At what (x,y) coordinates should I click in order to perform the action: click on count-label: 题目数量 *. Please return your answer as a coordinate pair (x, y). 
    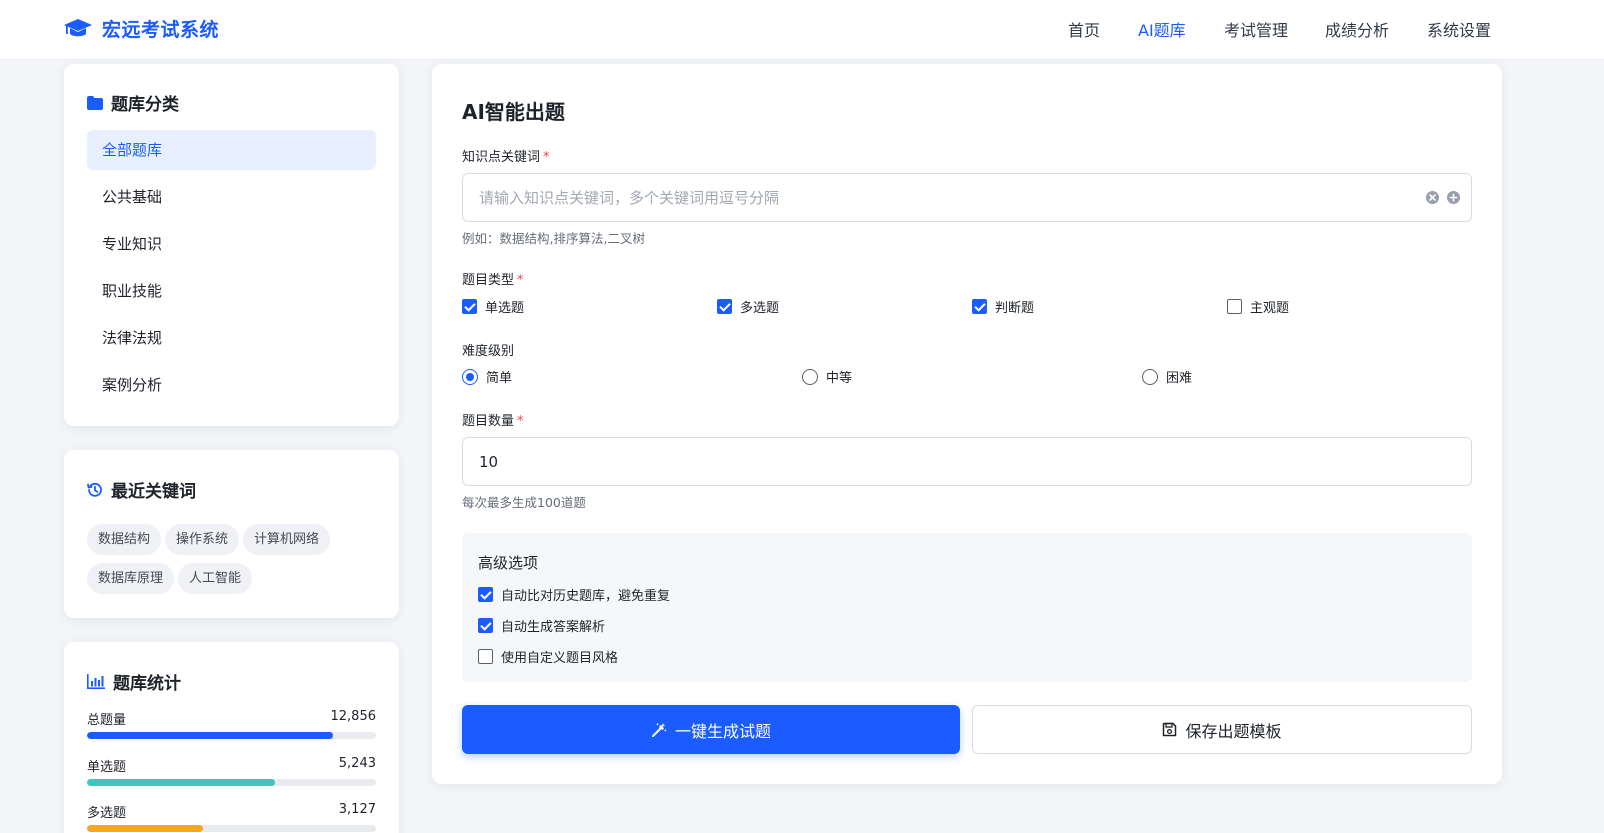
    Looking at the image, I should click on (493, 419).